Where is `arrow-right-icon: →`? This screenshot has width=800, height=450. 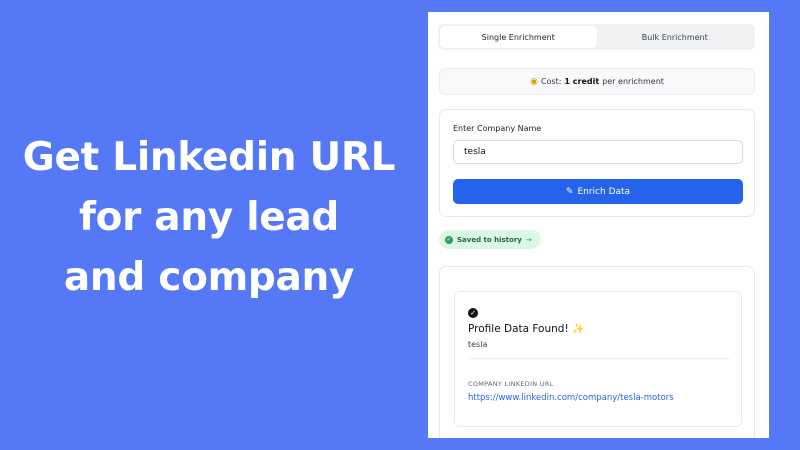
arrow-right-icon: → is located at coordinates (528, 239).